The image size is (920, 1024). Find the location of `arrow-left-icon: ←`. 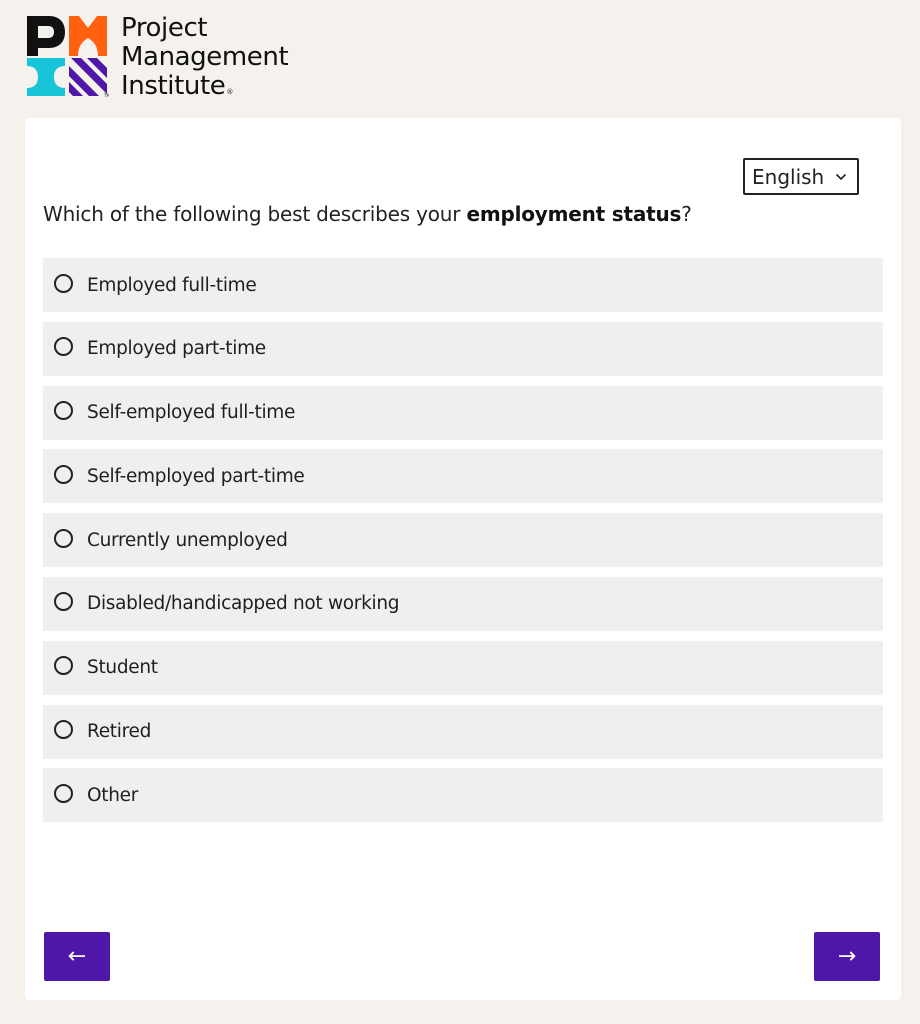

arrow-left-icon: ← is located at coordinates (77, 956).